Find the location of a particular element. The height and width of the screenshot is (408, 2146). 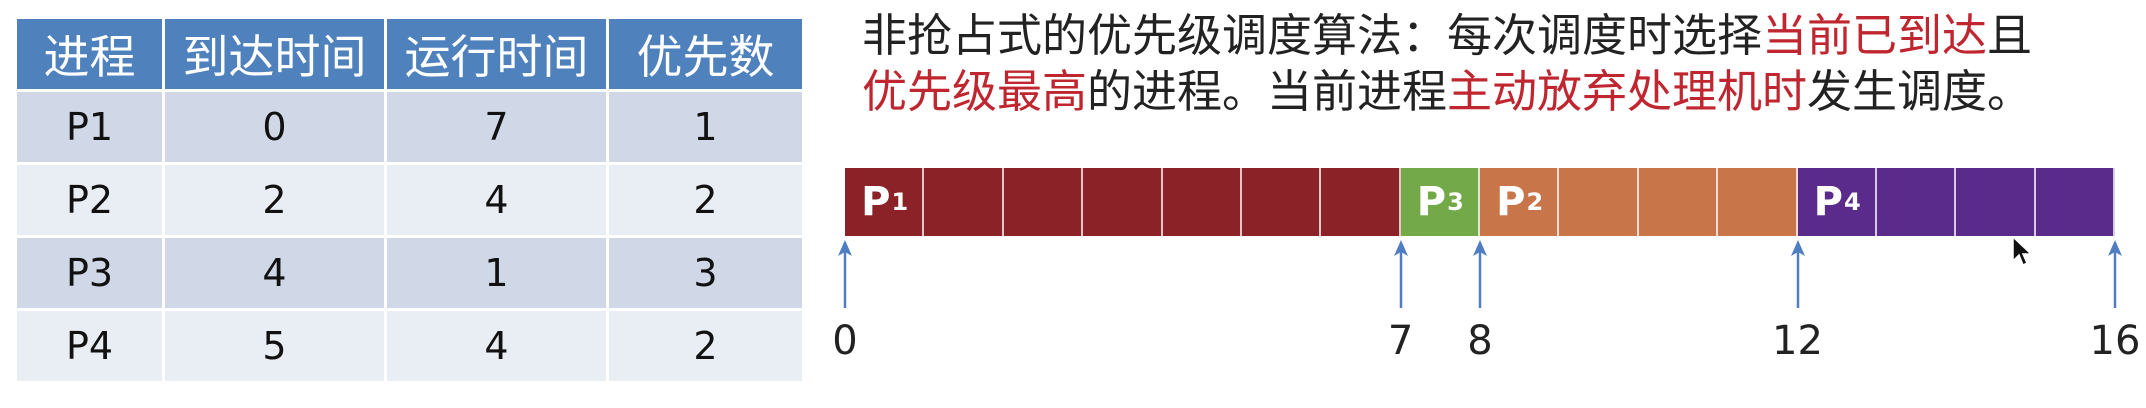

table-row: P2 2 4 2 is located at coordinates (409, 200).